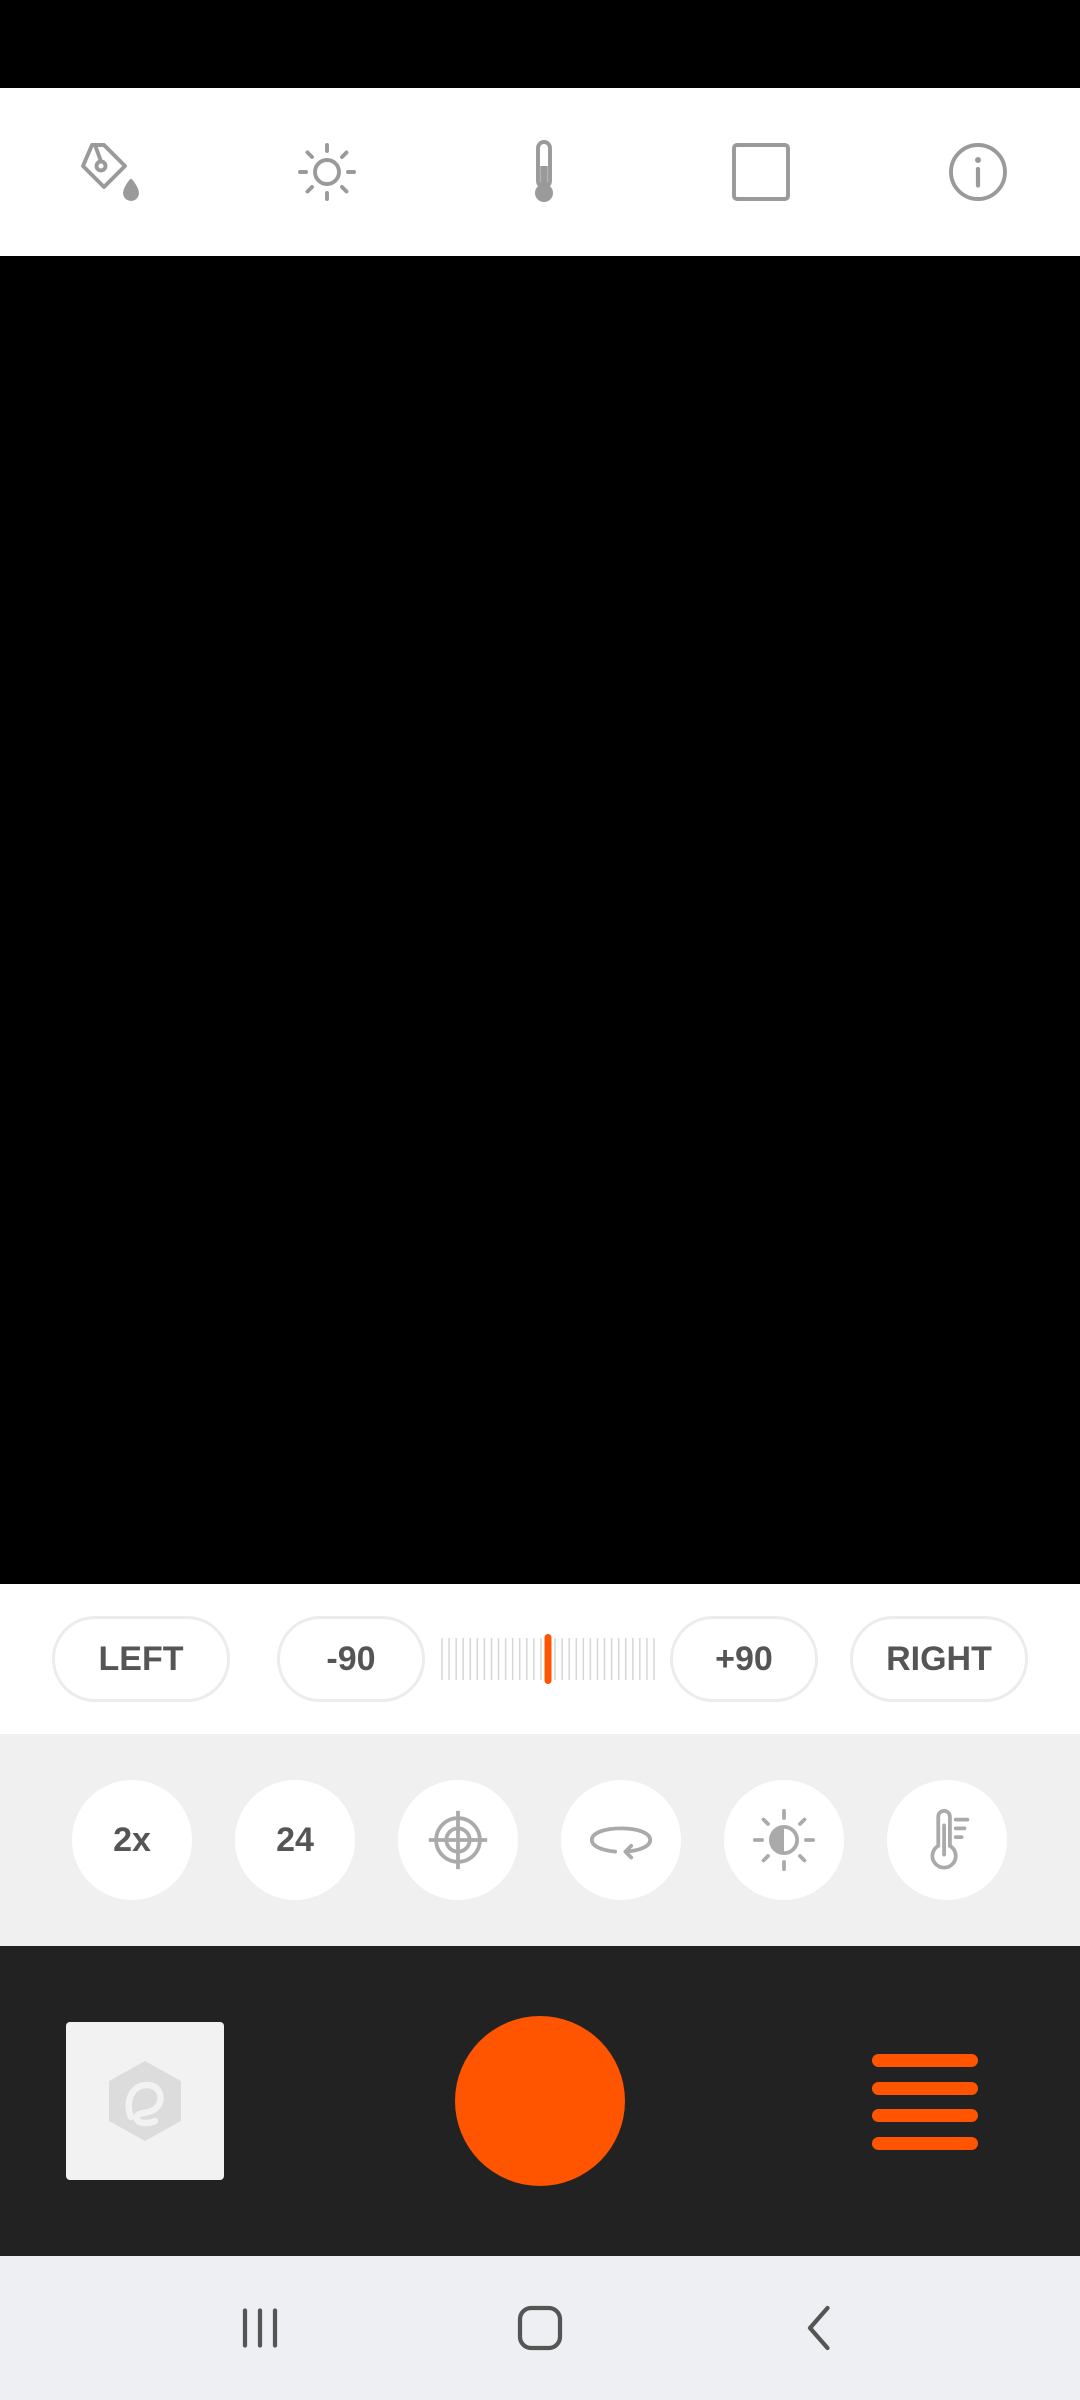 The image size is (1080, 2400). I want to click on rotate-button, so click(621, 1840).